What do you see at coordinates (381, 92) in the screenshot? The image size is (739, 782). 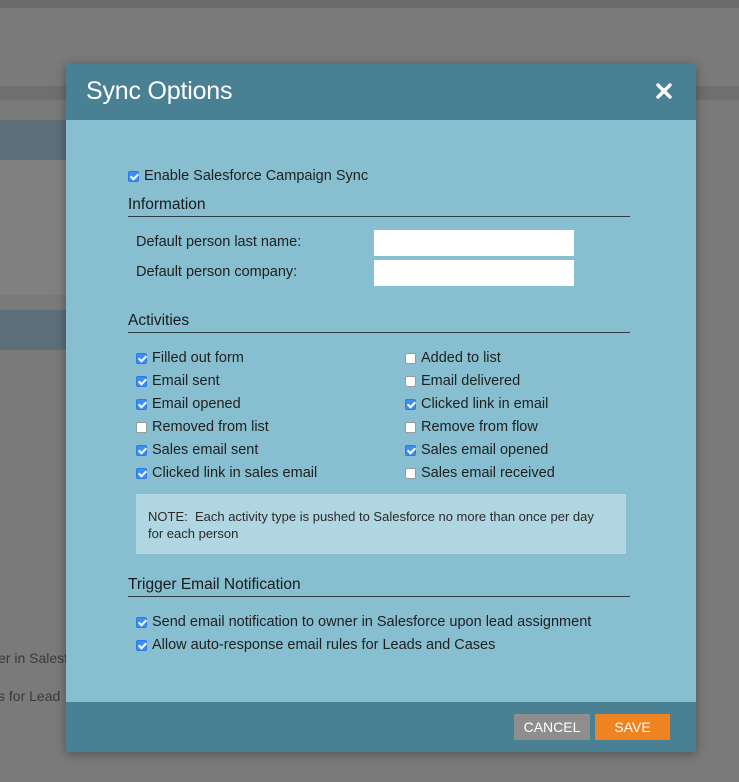 I see `dialog-header: Sync Options` at bounding box center [381, 92].